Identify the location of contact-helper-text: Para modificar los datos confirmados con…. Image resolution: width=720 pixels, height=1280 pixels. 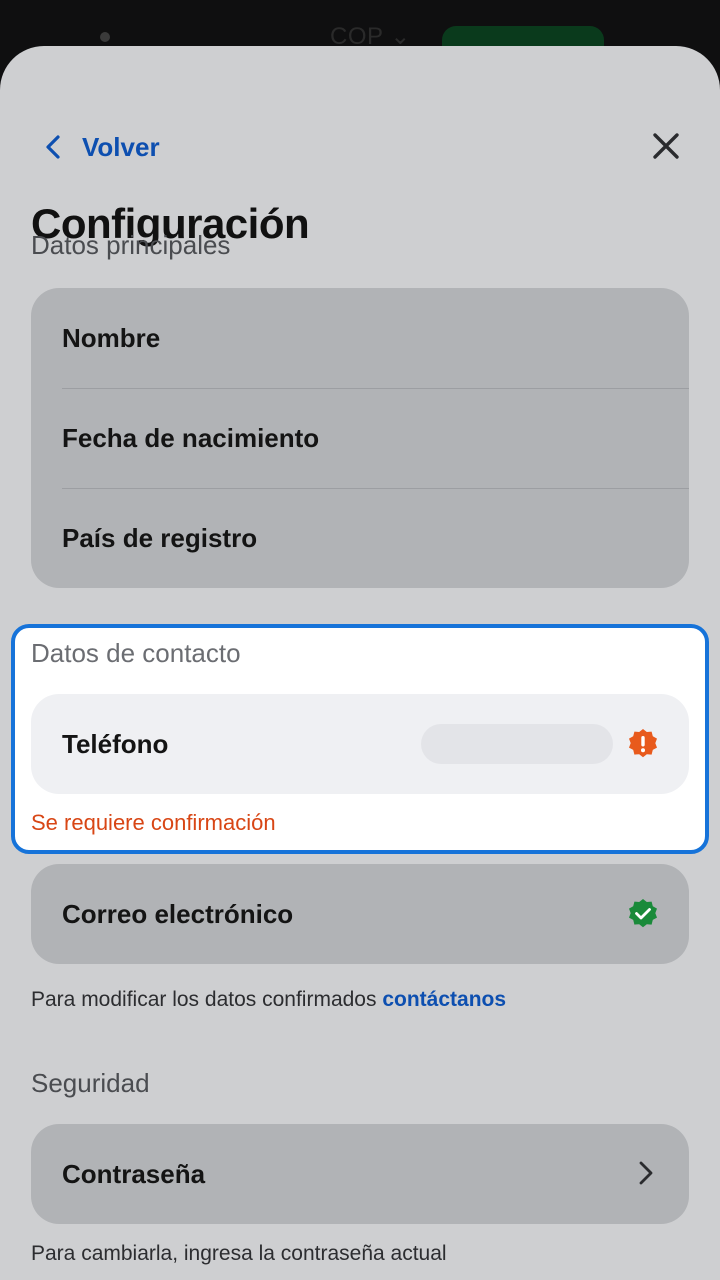
(268, 1000).